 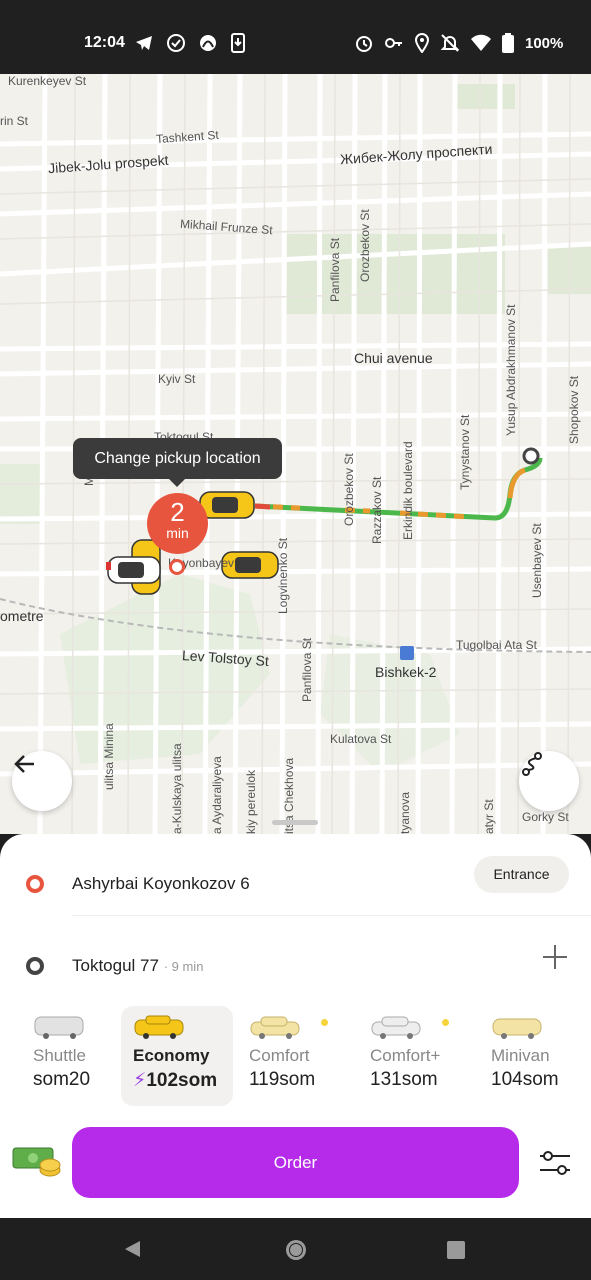 I want to click on change-pickup-tooltip: Change pickup location, so click(x=177, y=462).